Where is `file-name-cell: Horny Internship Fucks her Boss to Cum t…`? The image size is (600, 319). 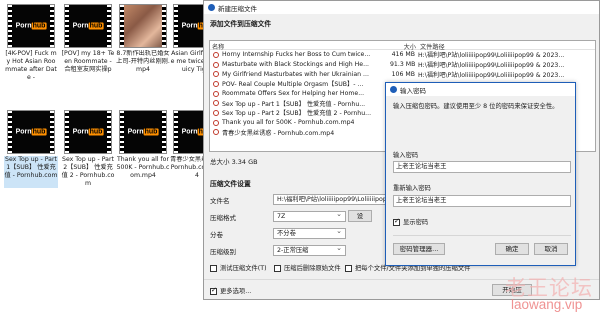
file-name-cell: Horny Internship Fucks her Boss to Cum t… is located at coordinates (300, 54).